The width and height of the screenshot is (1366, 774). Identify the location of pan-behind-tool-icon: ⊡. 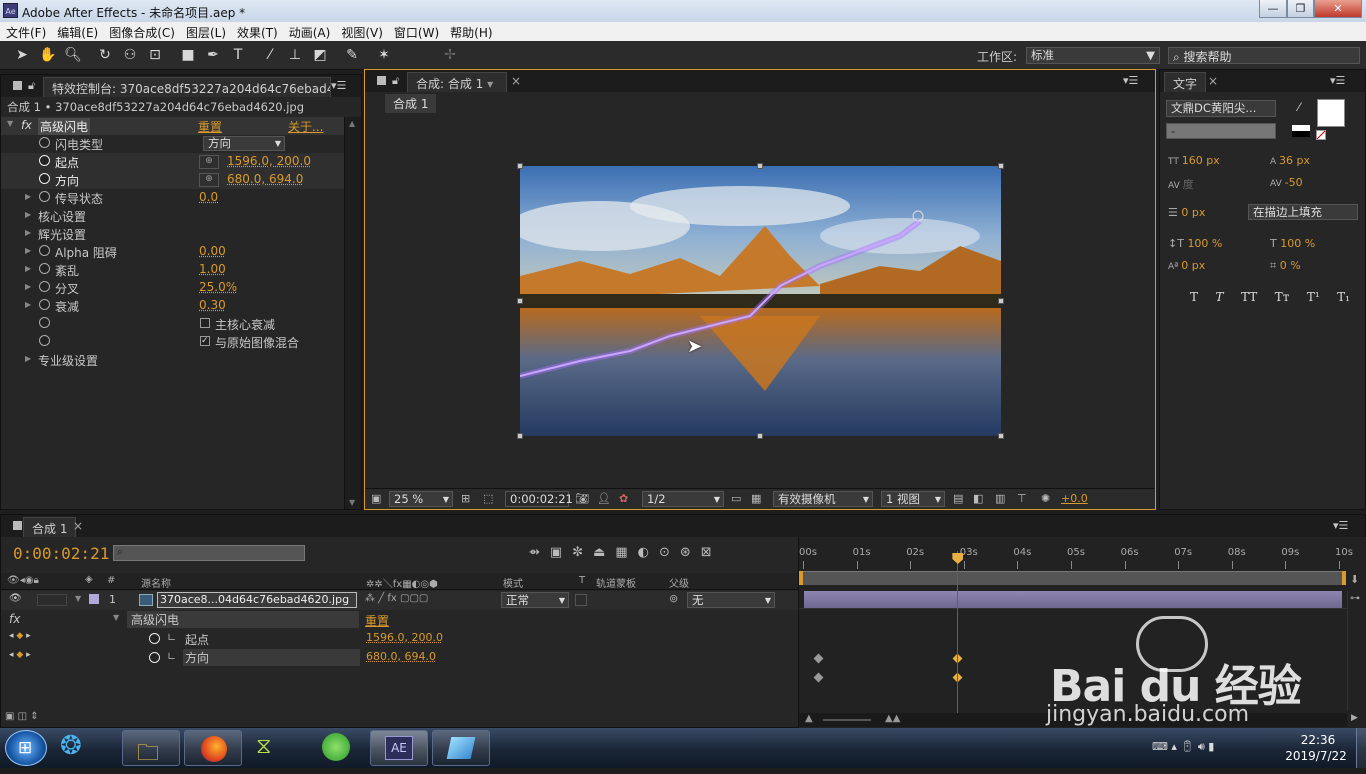
(155, 55).